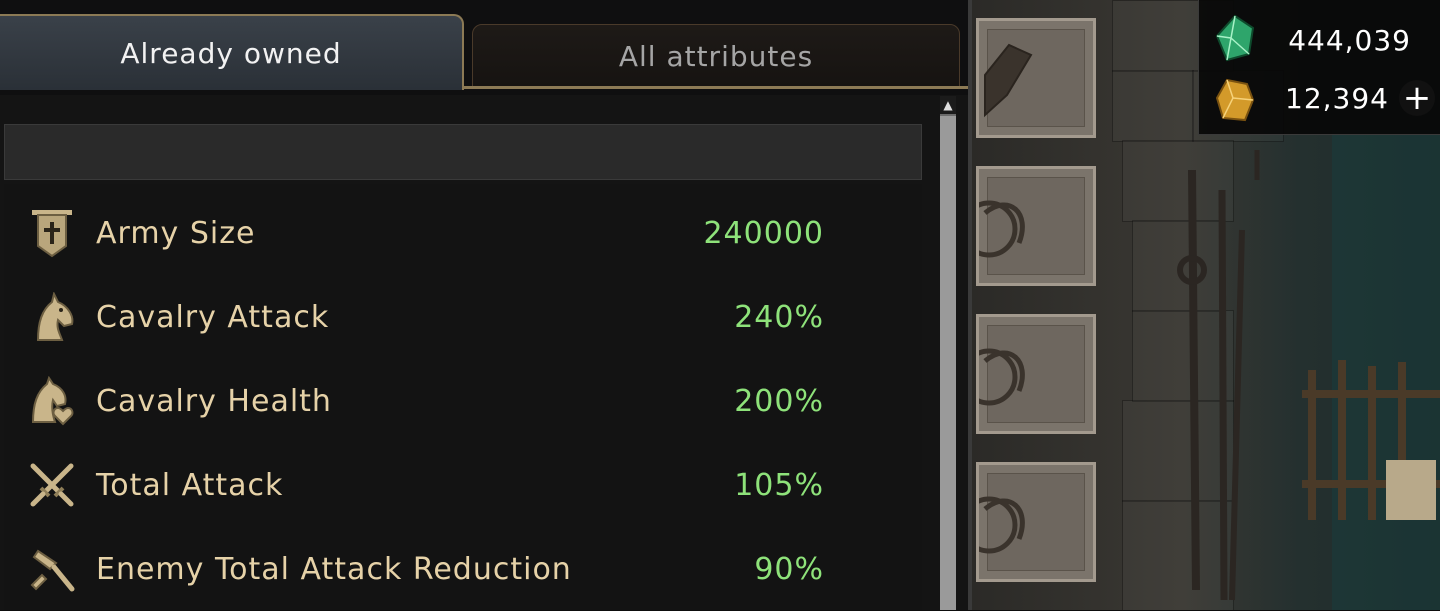  I want to click on tab-underline, so click(717, 87).